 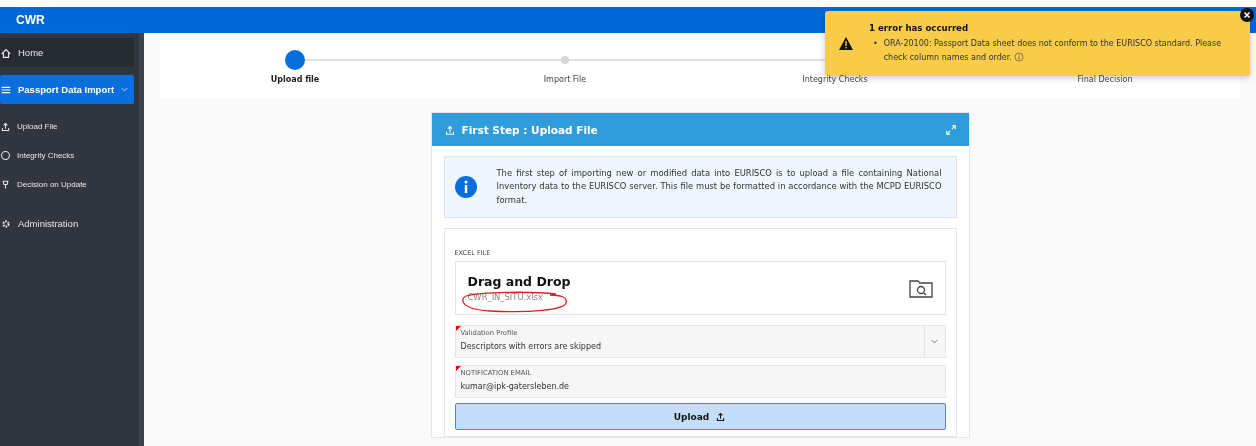 What do you see at coordinates (67, 89) in the screenshot?
I see `sidebar-item: Passport Data Import` at bounding box center [67, 89].